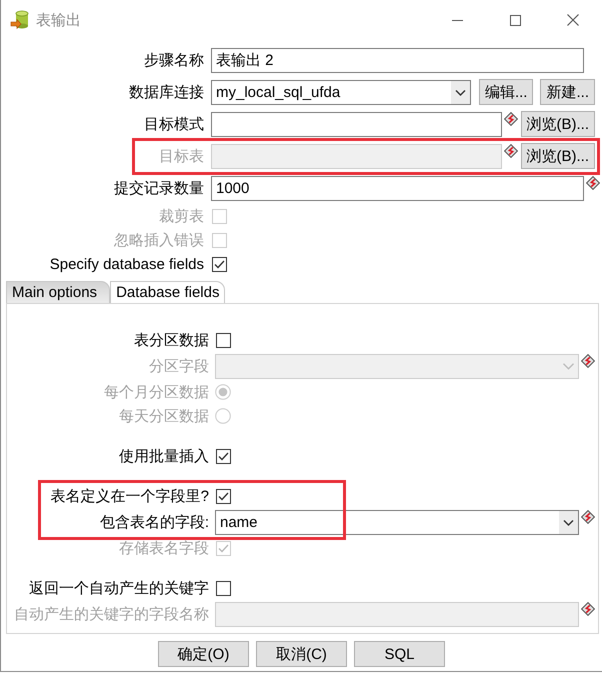 The width and height of the screenshot is (602, 675). I want to click on field-label: 目标模式, so click(173, 124).